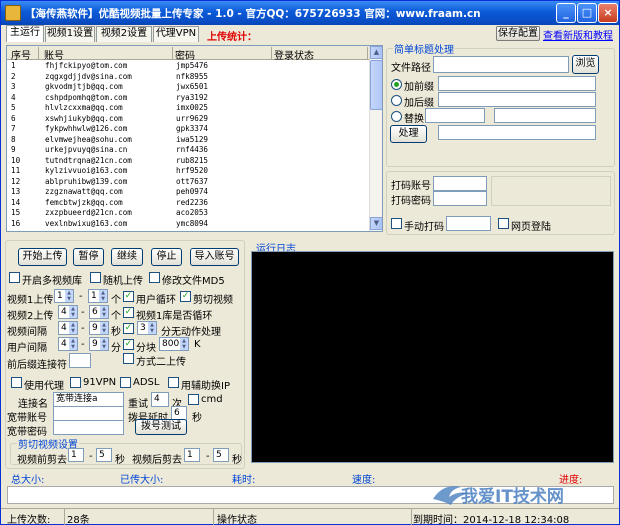 This screenshot has height=525, width=620. I want to click on video1-lib-loop-checkbox: ✓, so click(128, 312).